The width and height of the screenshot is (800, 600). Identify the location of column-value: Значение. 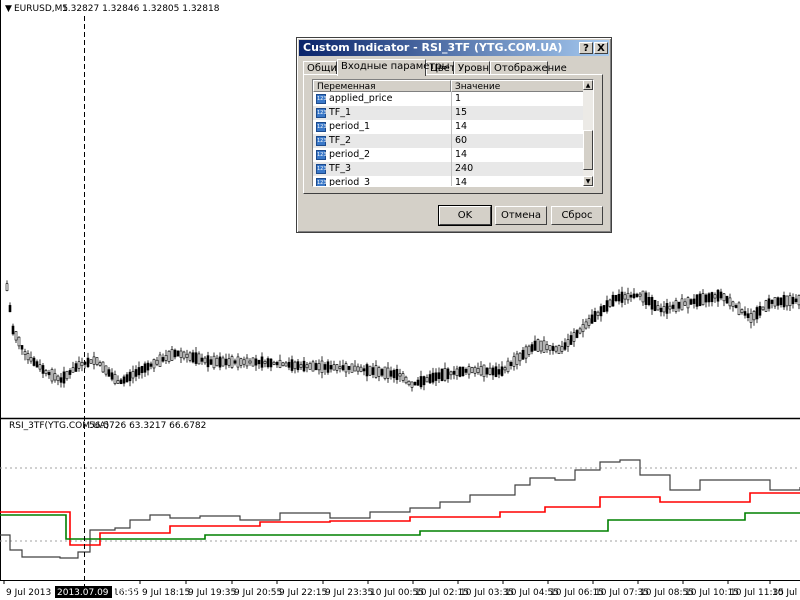
(518, 86).